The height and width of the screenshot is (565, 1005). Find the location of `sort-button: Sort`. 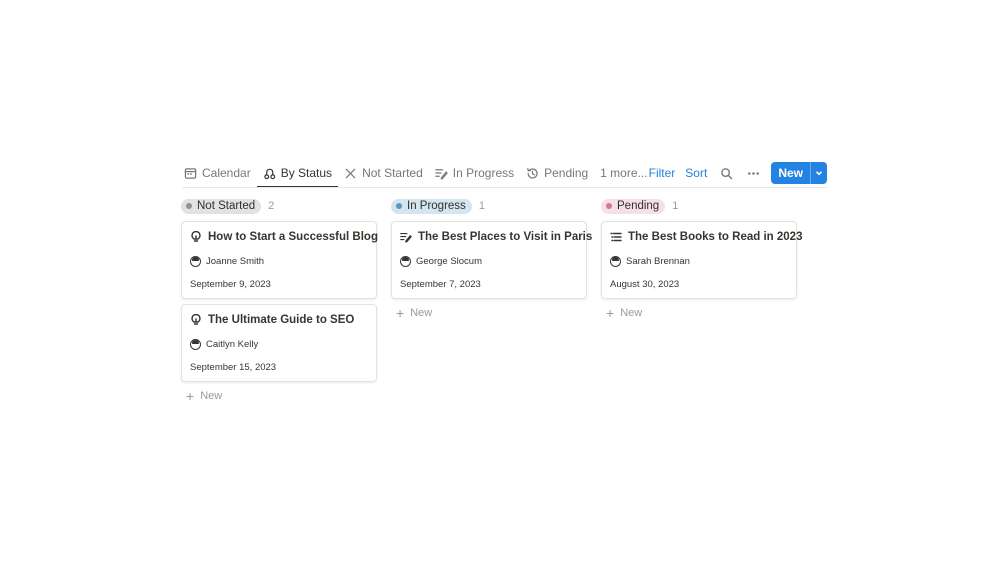

sort-button: Sort is located at coordinates (696, 173).